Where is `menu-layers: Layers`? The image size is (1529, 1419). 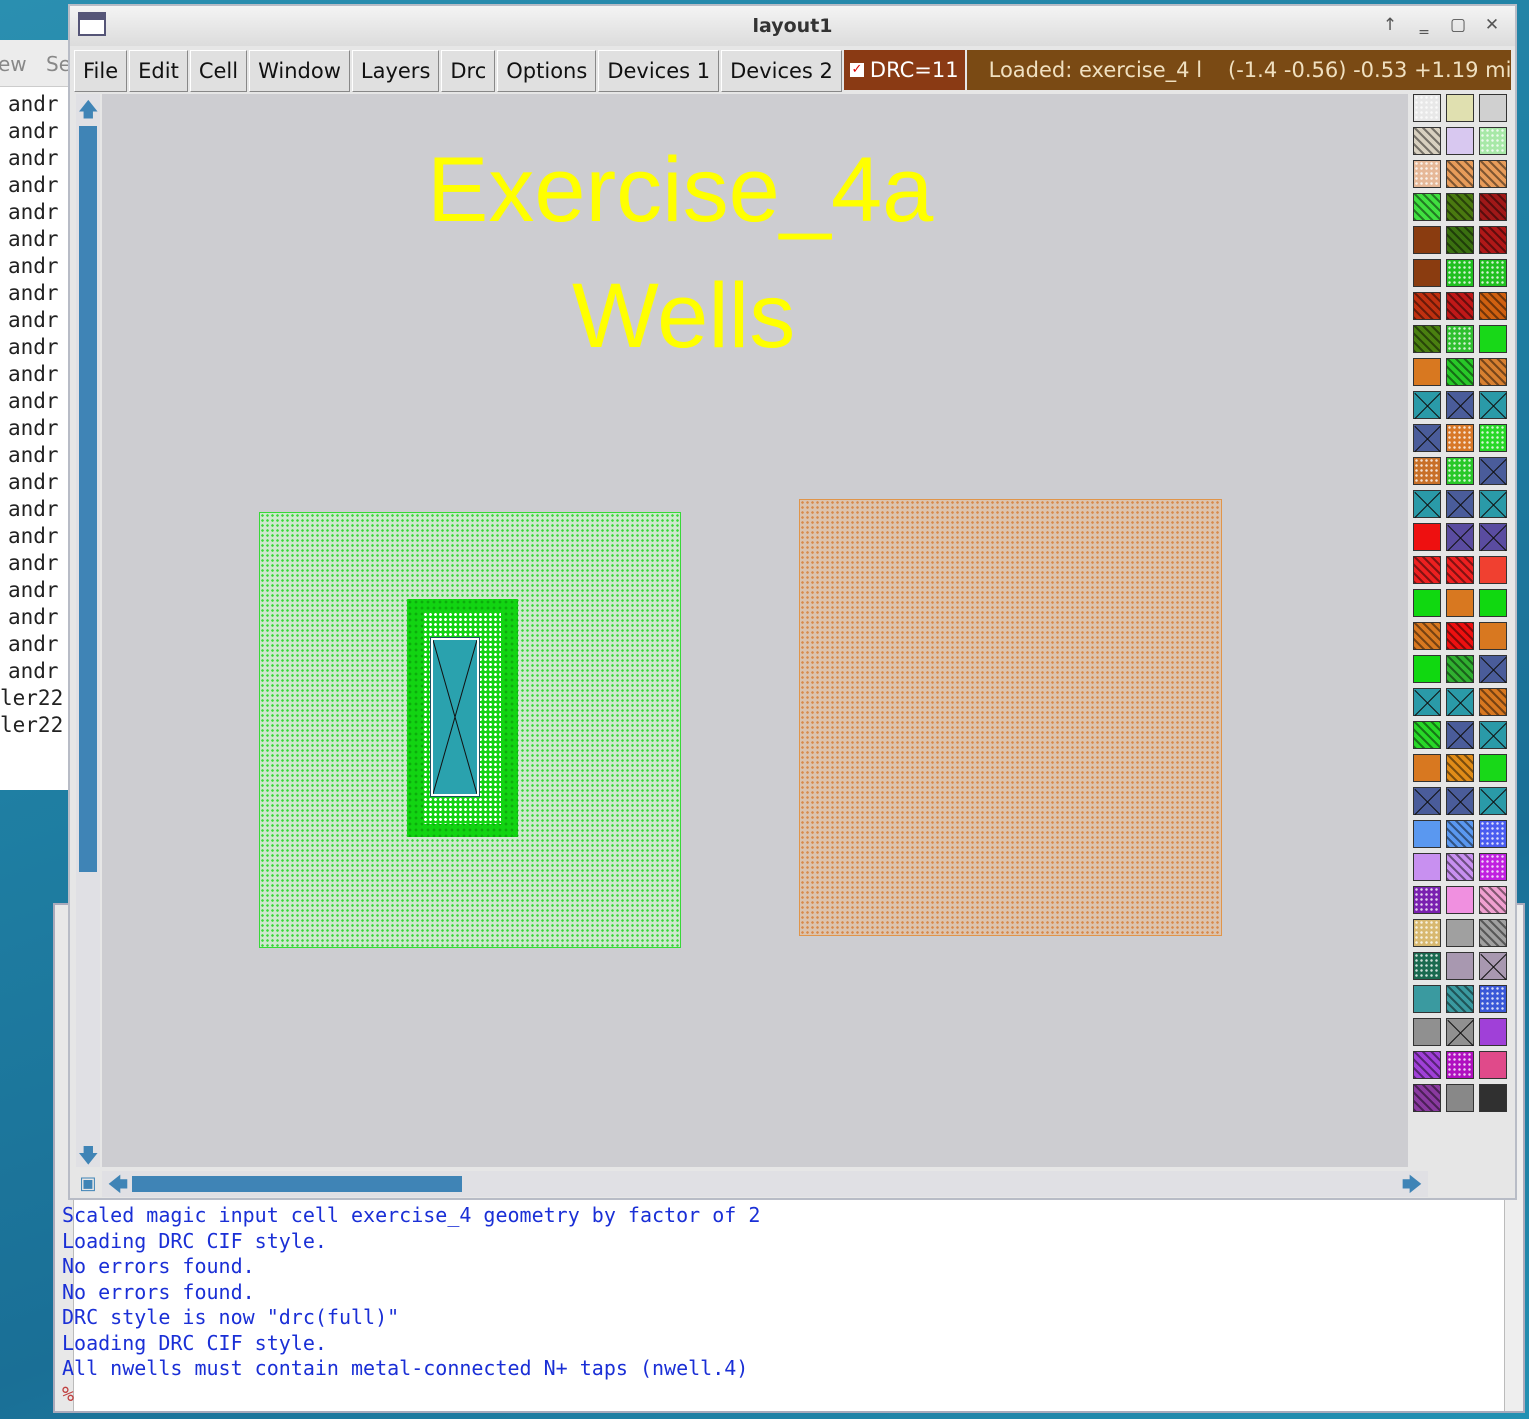 menu-layers: Layers is located at coordinates (395, 71).